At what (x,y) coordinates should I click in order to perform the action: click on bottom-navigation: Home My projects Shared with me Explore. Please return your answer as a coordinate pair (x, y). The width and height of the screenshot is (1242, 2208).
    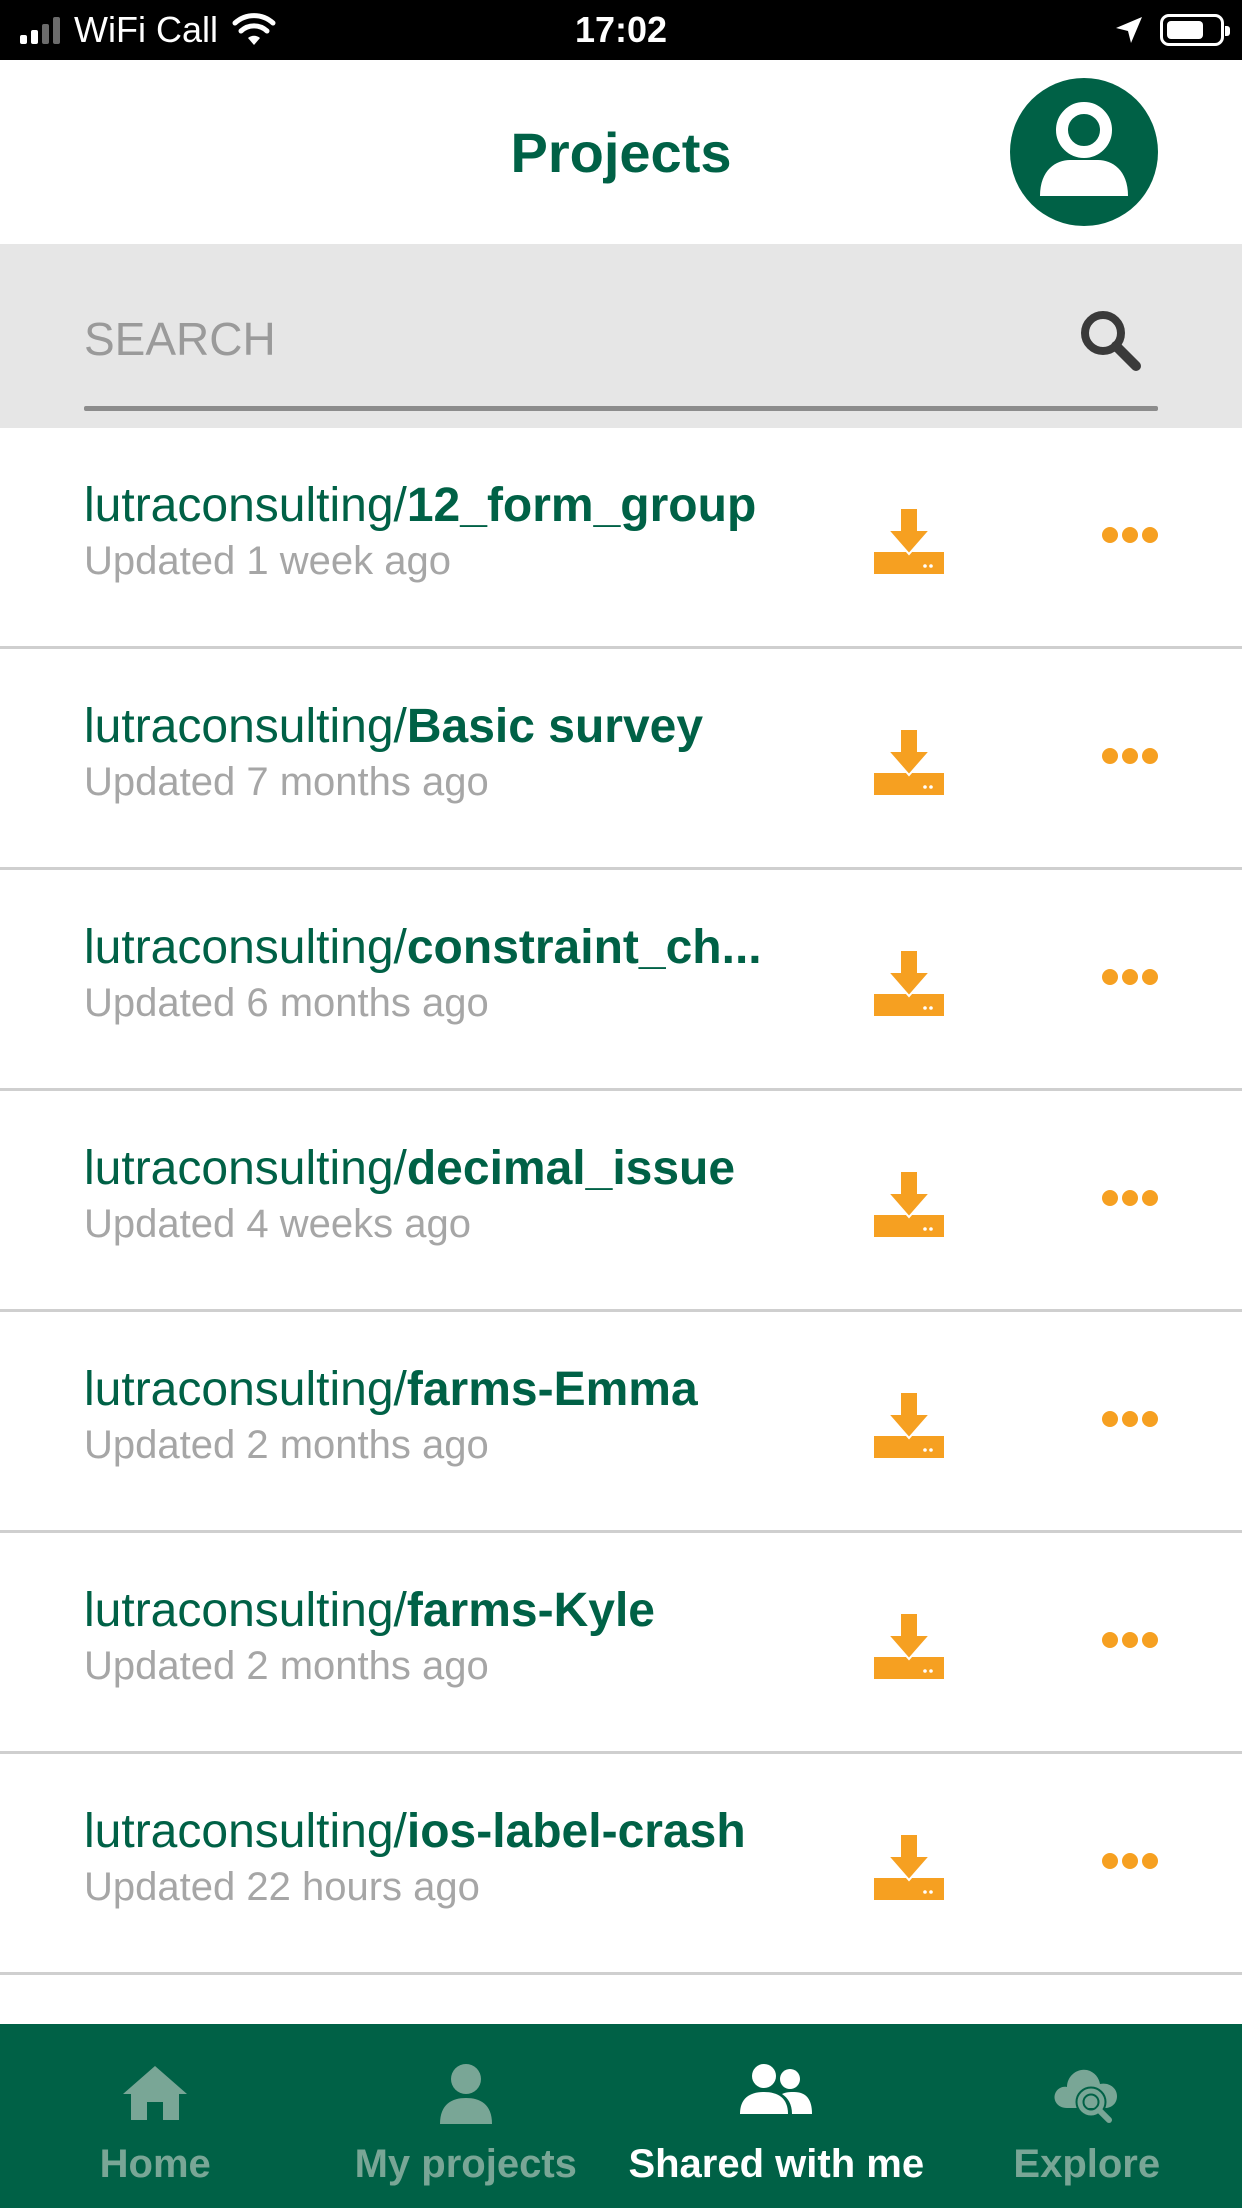
    Looking at the image, I should click on (621, 2116).